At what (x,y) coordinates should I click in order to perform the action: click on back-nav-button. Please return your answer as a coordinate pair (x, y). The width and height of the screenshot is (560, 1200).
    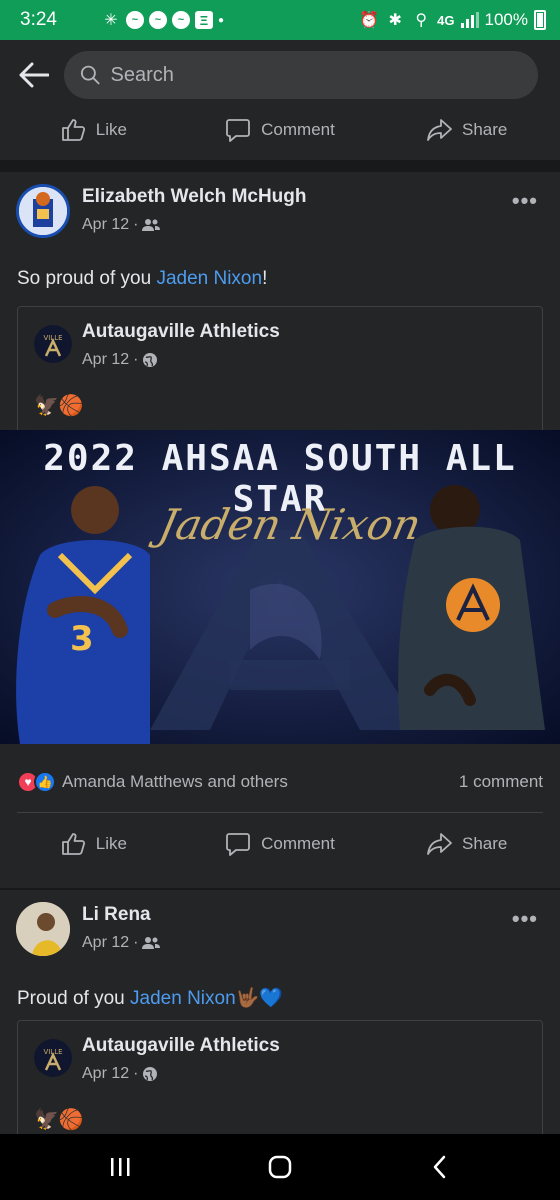
    Looking at the image, I should click on (440, 1167).